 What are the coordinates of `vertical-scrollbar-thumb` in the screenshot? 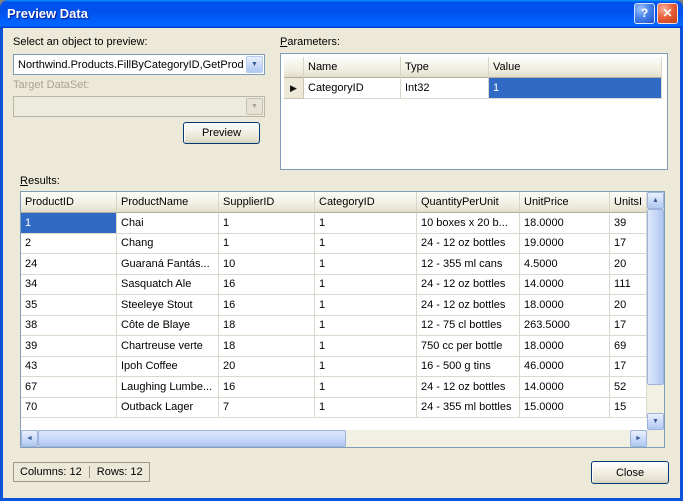 It's located at (655, 297).